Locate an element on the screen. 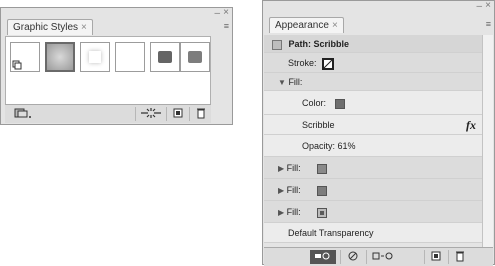 The width and height of the screenshot is (495, 266). opacity-row: Opacity: 61% is located at coordinates (373, 146).